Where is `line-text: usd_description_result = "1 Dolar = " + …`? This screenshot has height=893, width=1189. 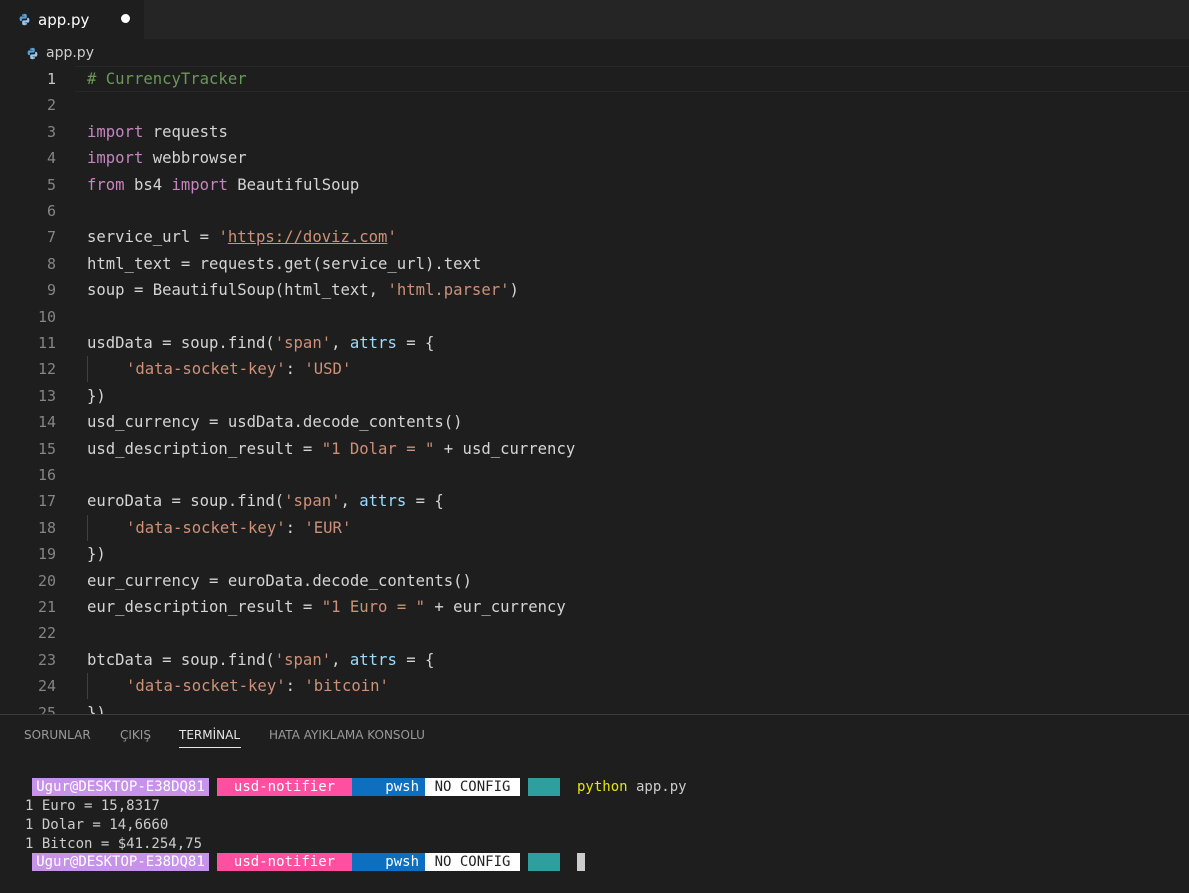
line-text: usd_description_result = "1 Dolar = " + … is located at coordinates (331, 448).